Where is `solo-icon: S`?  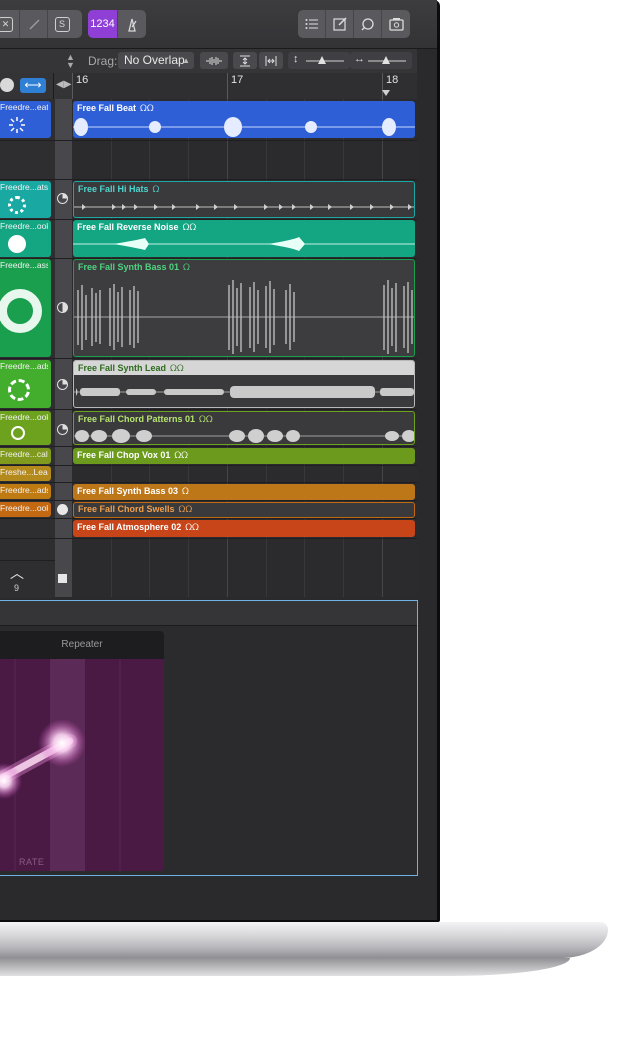
solo-icon: S is located at coordinates (62, 24).